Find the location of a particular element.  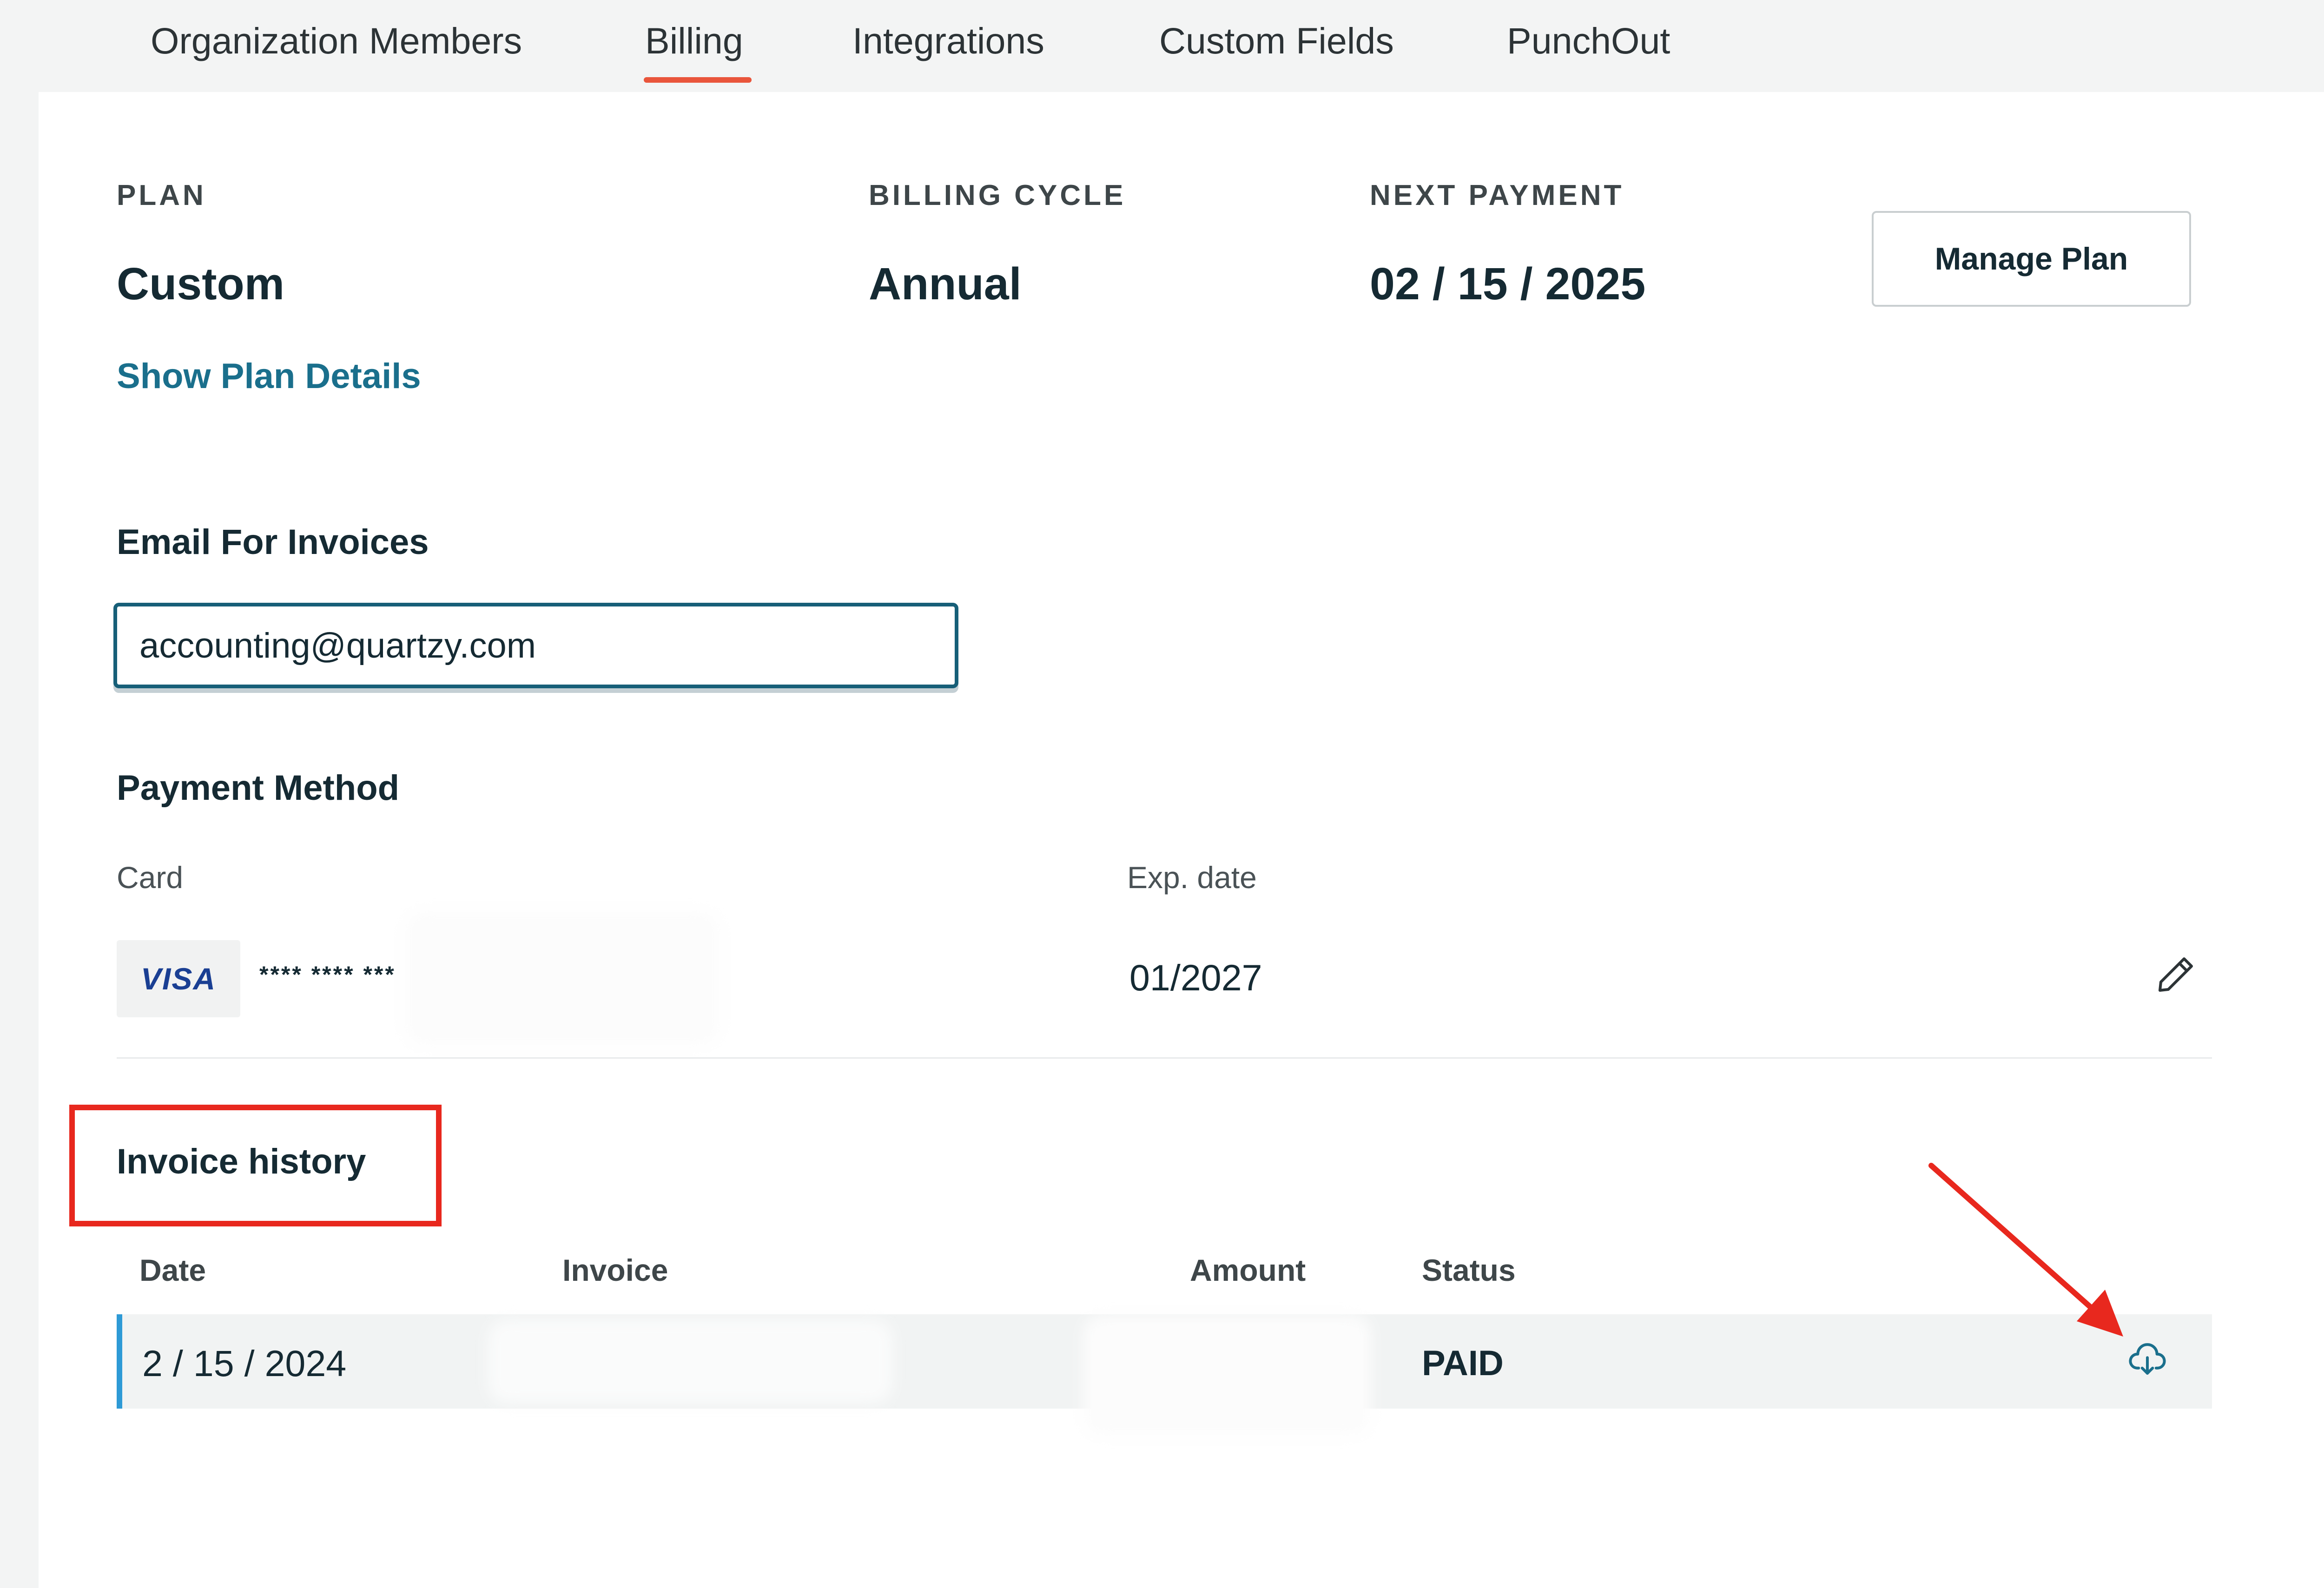

annotation-arrow is located at coordinates (2025, 1250).